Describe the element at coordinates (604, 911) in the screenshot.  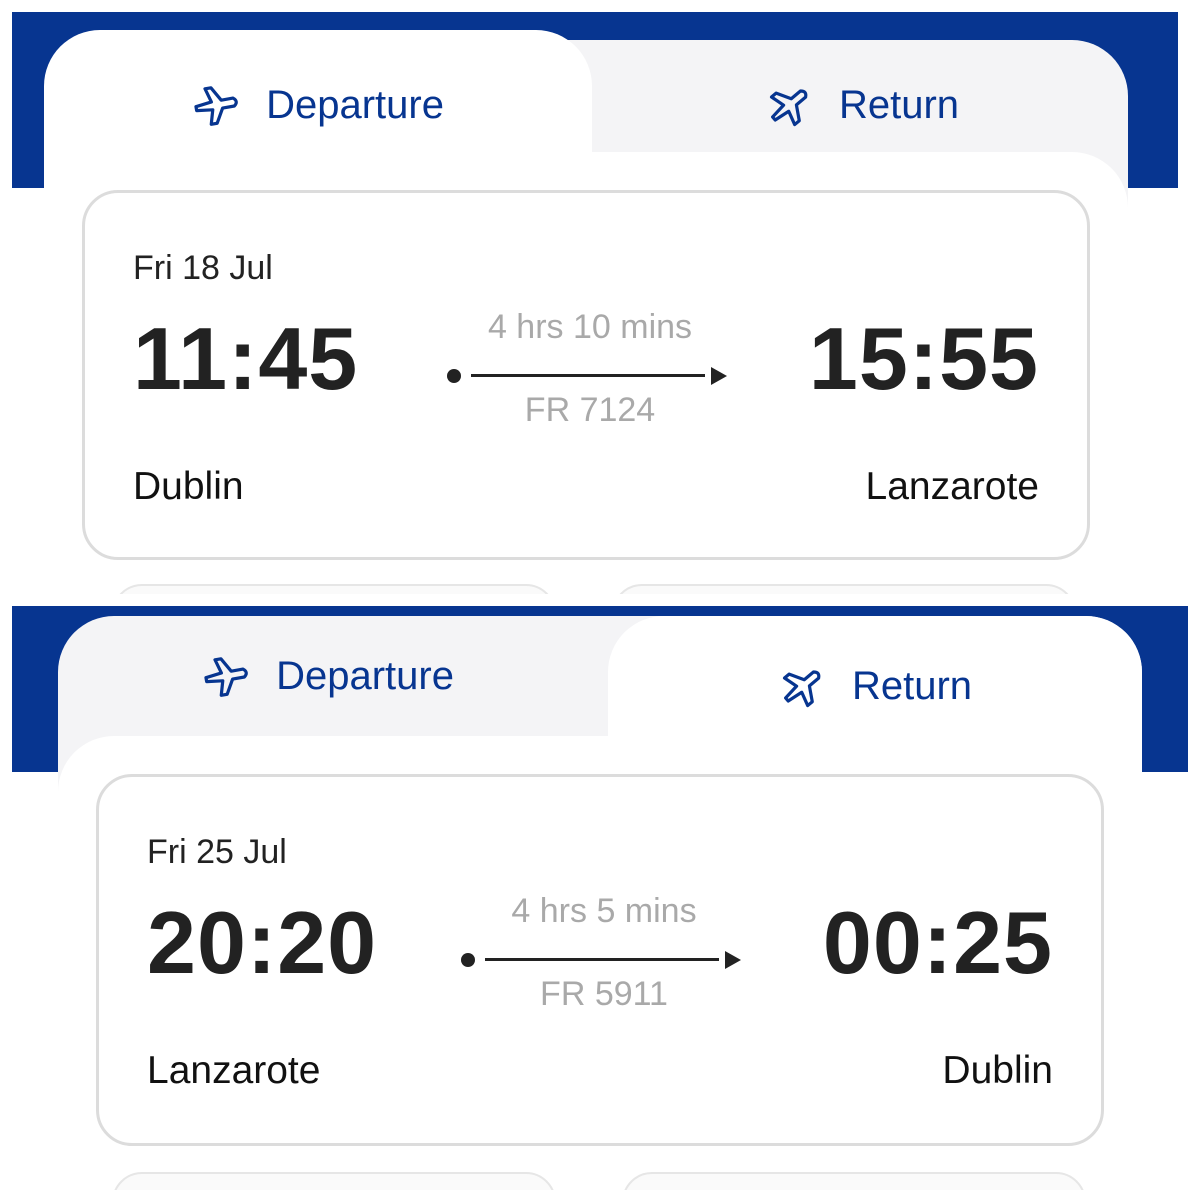
I see `flight-duration: 4 hrs 5 mins` at that location.